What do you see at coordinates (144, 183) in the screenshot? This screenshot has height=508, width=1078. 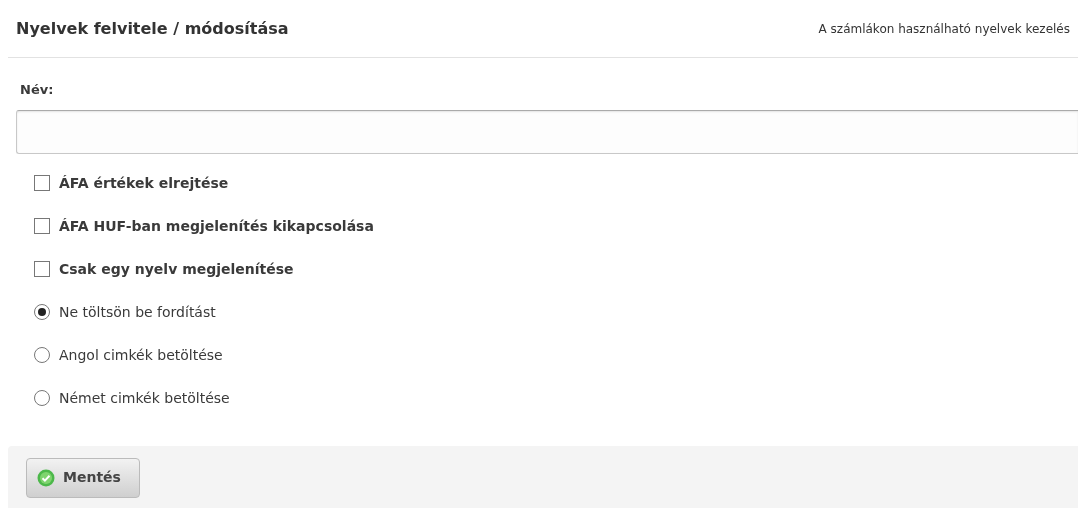 I see `checkbox-label: ÁFA értékek elrejtése` at bounding box center [144, 183].